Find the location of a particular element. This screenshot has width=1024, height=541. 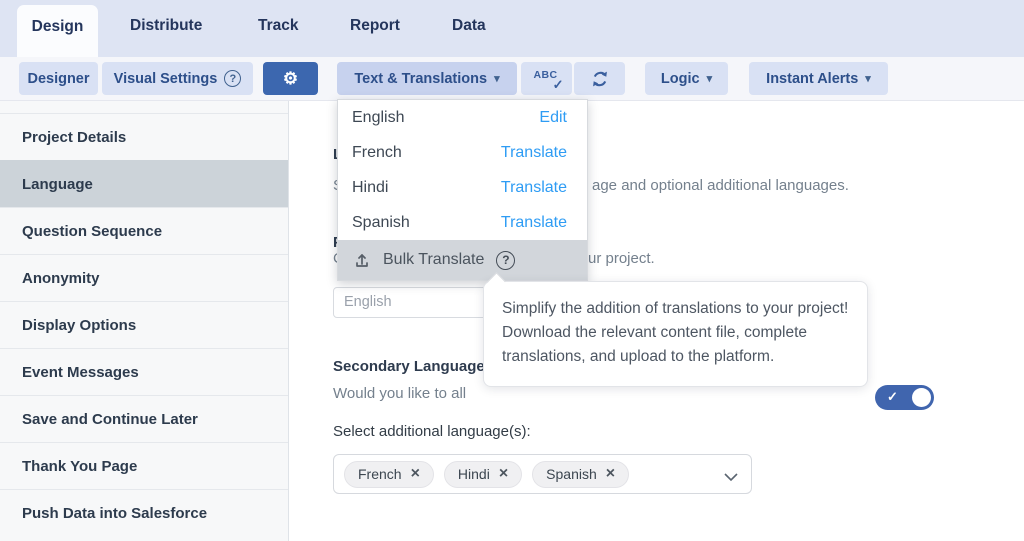

text-translations-button: Text & Translations ▾ is located at coordinates (427, 78).